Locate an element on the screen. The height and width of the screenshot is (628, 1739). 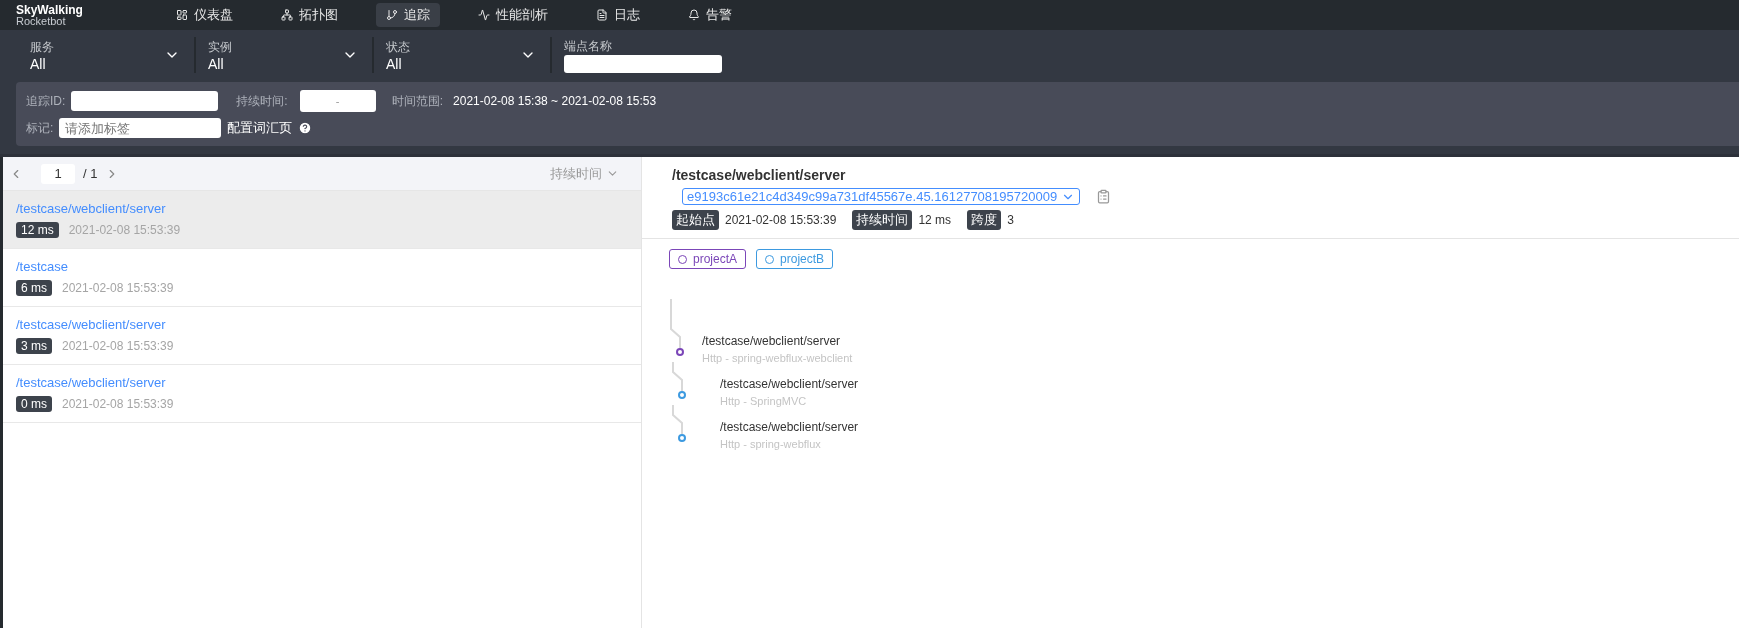
nav-tab: 仪表盘 is located at coordinates (204, 15).